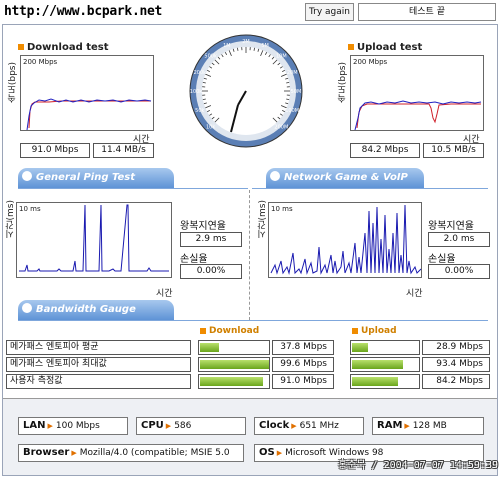 Image resolution: width=500 pixels, height=479 pixels. I want to click on download-value: 37.8 Mbps, so click(303, 347).